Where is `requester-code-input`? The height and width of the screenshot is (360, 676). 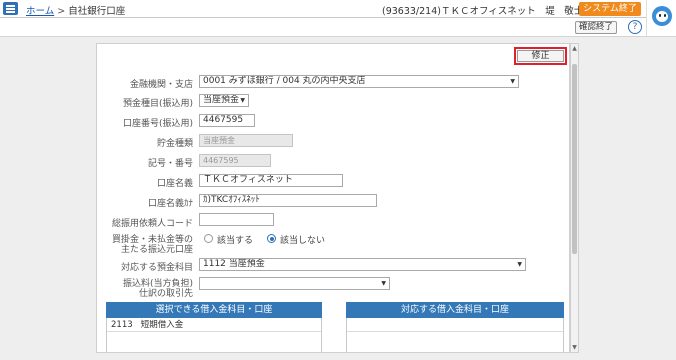
requester-code-input is located at coordinates (236, 219).